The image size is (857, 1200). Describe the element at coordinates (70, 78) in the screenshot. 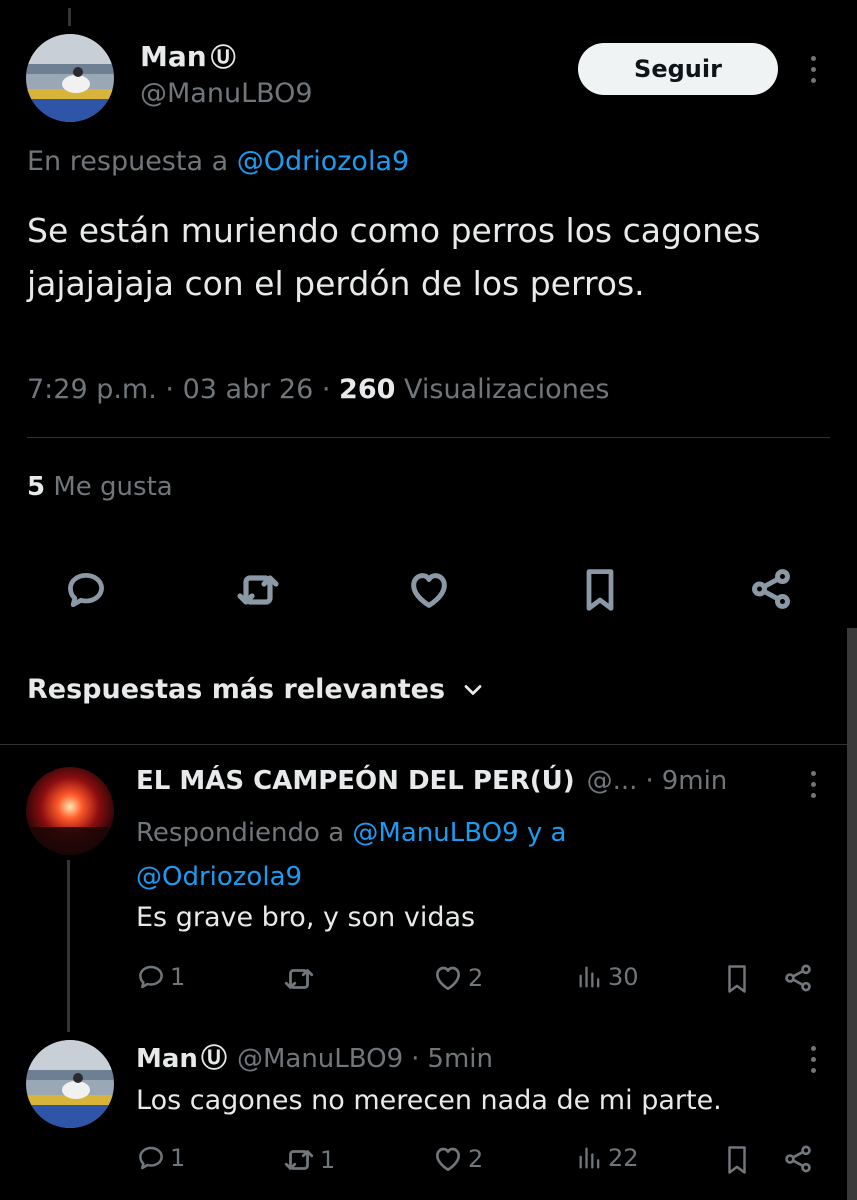

I see `author-avatar` at that location.